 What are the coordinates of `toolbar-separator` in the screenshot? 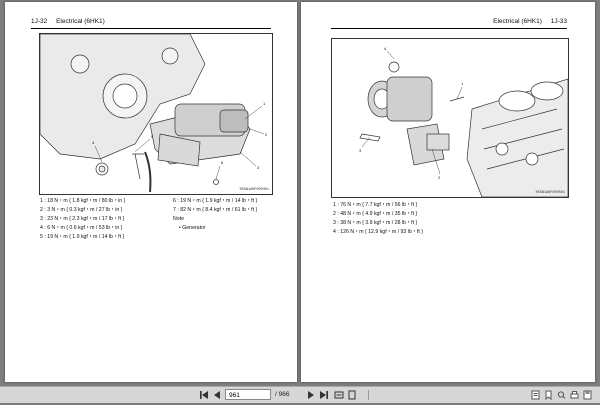 It's located at (368, 395).